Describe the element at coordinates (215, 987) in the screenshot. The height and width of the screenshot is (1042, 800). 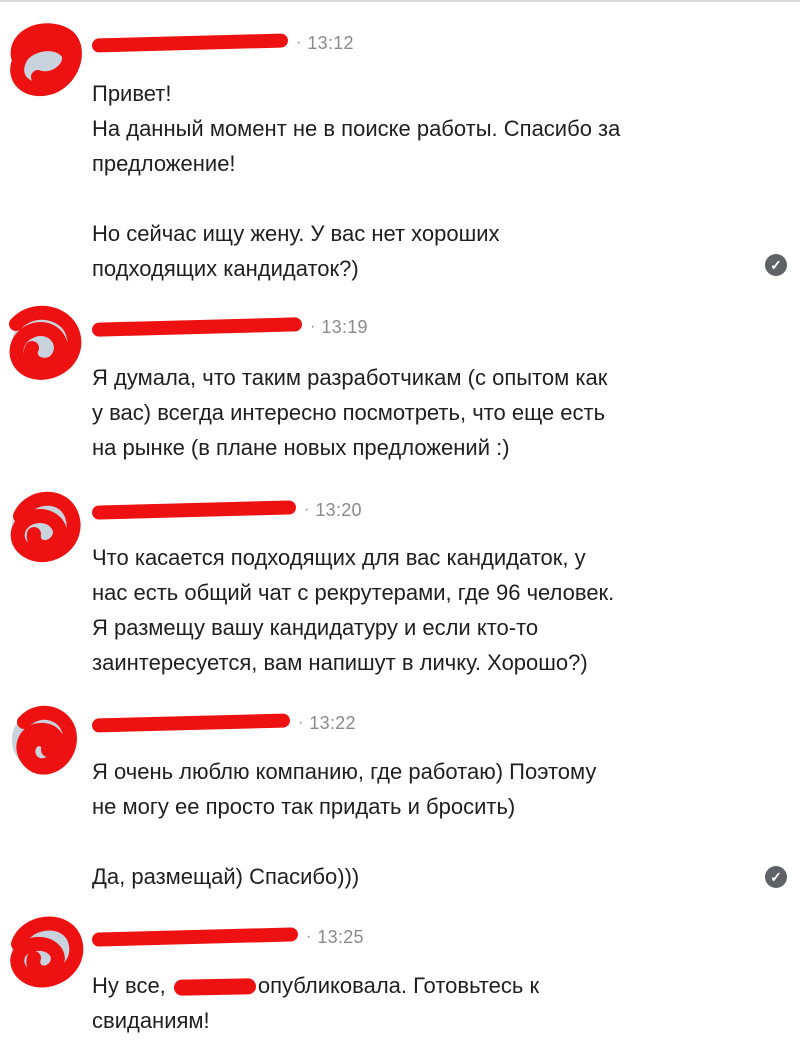
I see `inline-redaction` at that location.